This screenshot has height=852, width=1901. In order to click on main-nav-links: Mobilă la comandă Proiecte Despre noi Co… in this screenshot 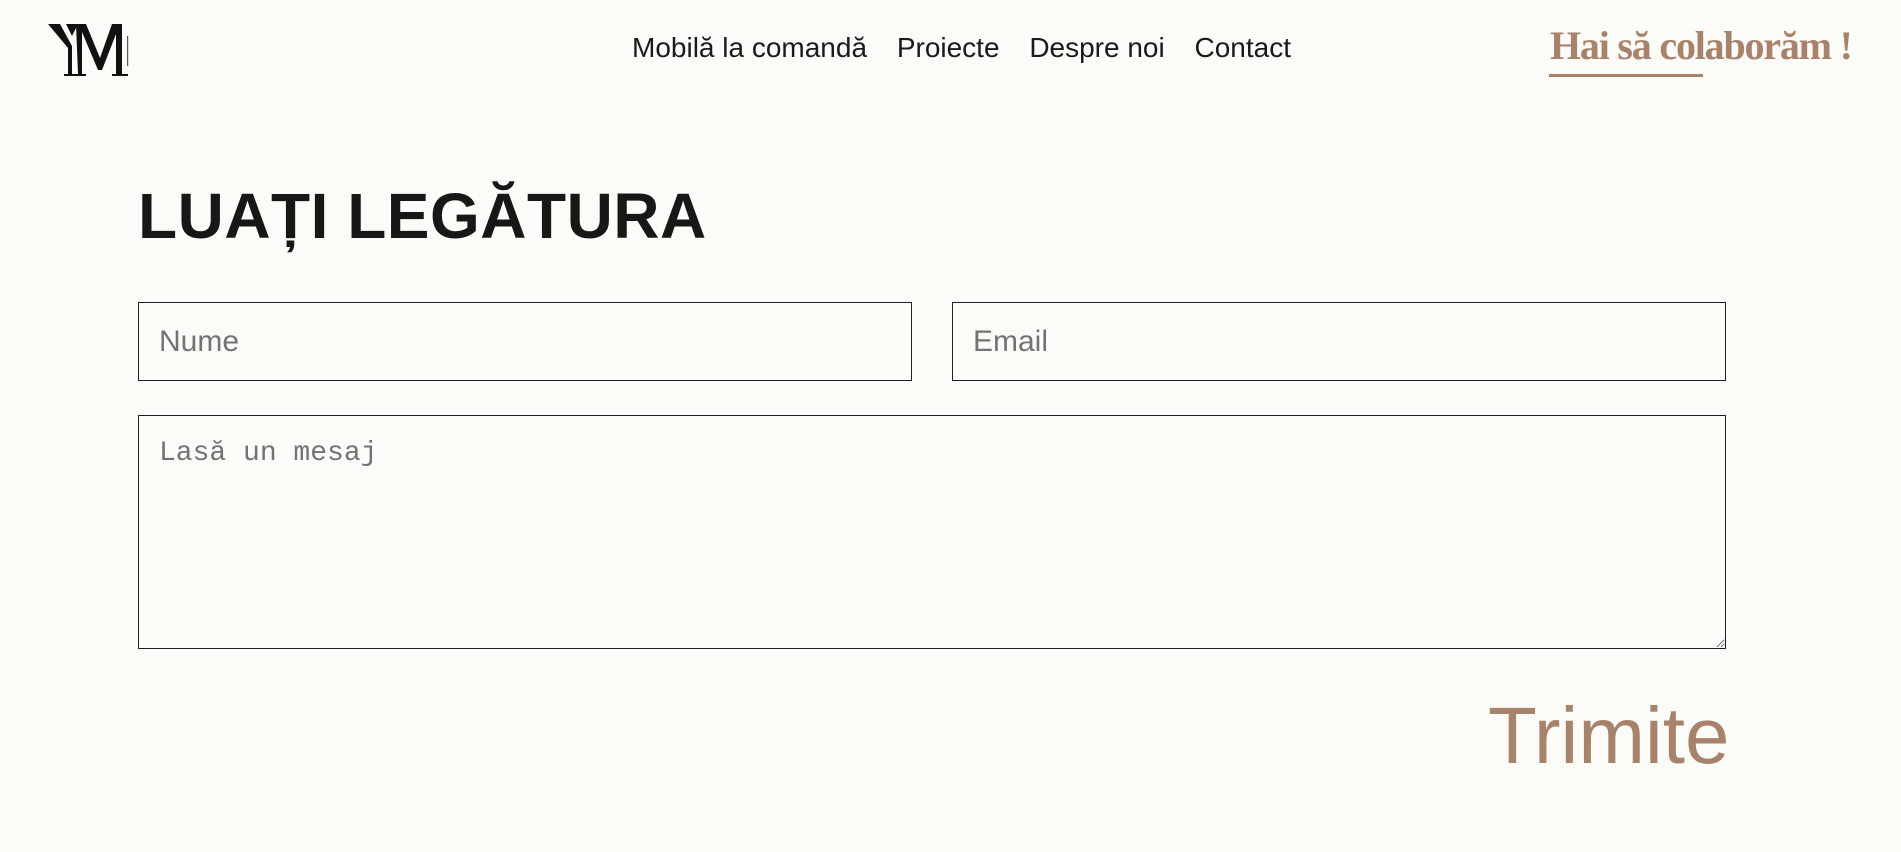, I will do `click(961, 48)`.